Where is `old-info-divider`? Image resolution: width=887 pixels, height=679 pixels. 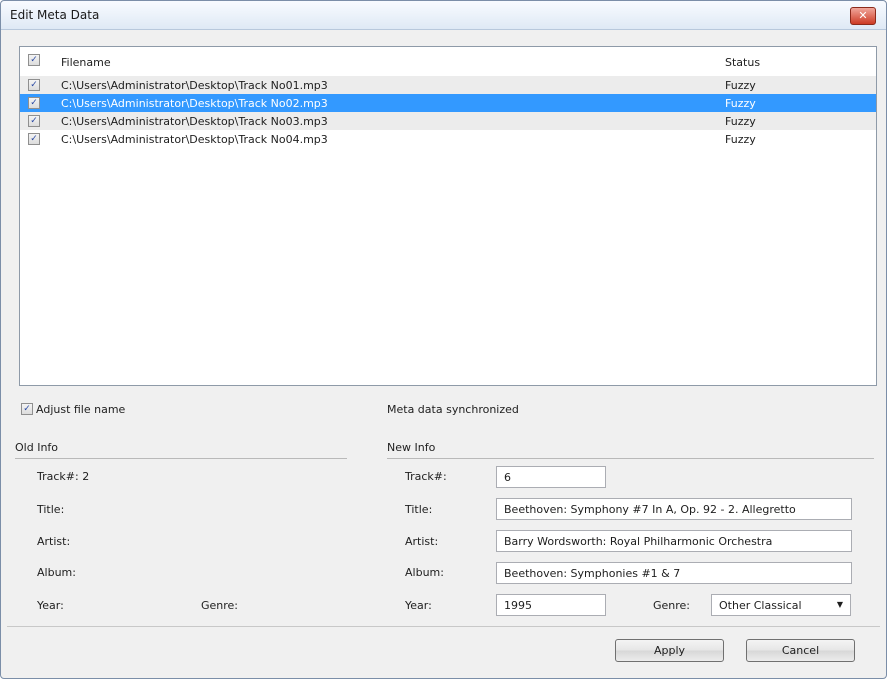 old-info-divider is located at coordinates (181, 458).